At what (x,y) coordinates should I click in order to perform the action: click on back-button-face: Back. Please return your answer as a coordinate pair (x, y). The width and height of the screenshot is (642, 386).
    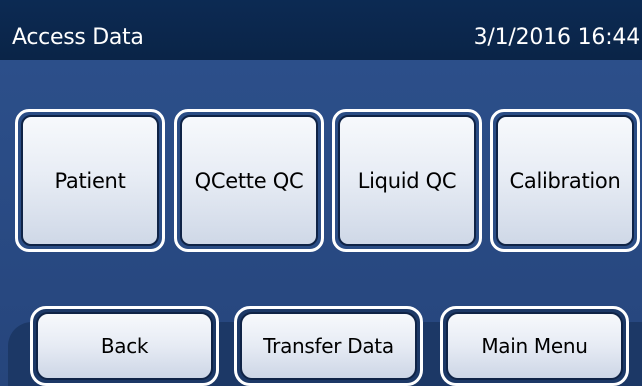
    Looking at the image, I should click on (124, 346).